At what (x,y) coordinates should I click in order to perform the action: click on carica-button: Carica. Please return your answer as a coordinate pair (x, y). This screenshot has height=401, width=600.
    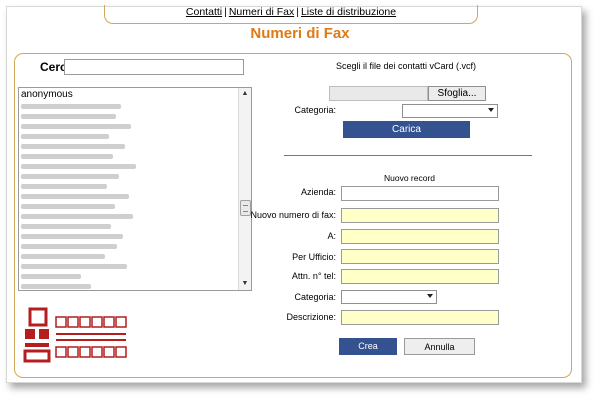
    Looking at the image, I should click on (406, 129).